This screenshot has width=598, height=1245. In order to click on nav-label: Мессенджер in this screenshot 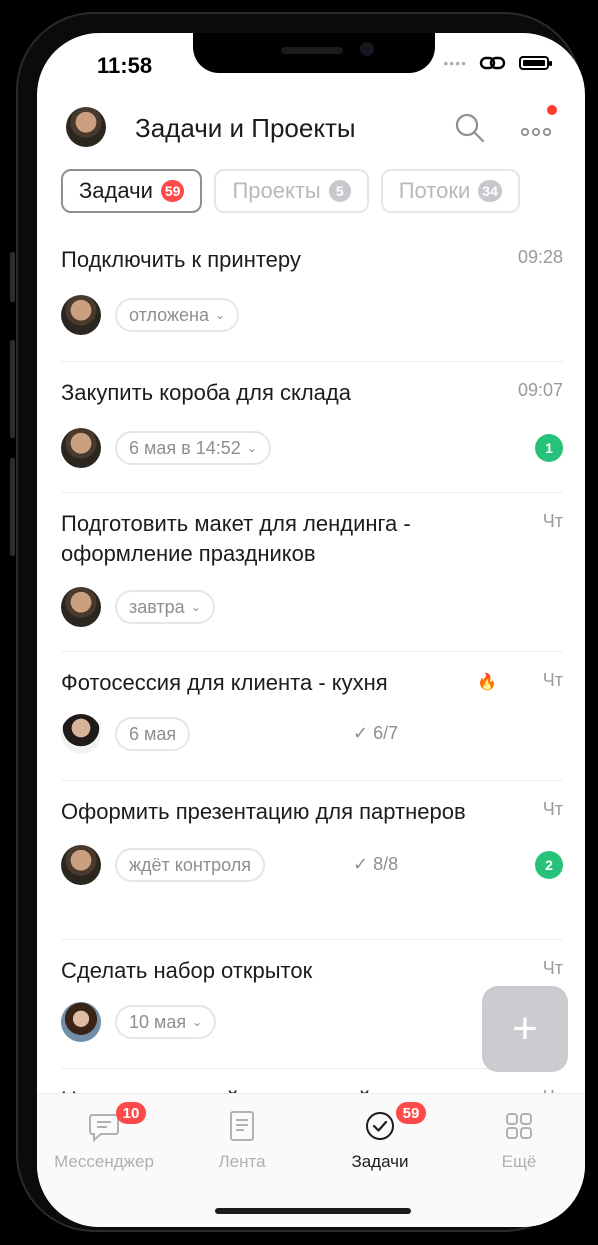, I will do `click(104, 1161)`.